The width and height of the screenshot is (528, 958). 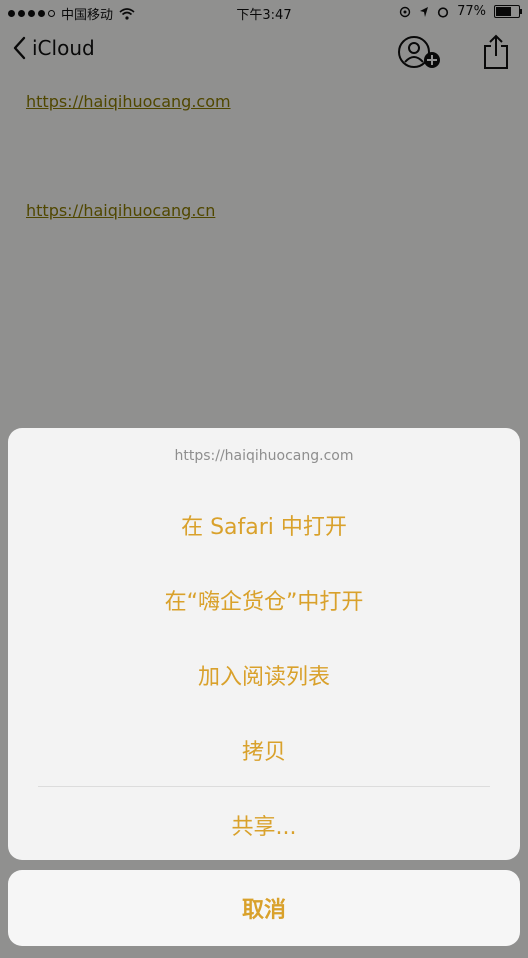 What do you see at coordinates (264, 786) in the screenshot?
I see `sheet-divider` at bounding box center [264, 786].